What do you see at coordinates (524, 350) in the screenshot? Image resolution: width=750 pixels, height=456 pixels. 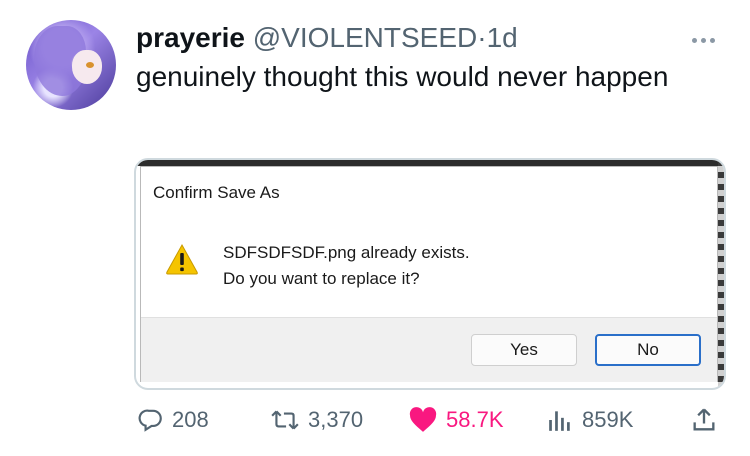 I see `yes-button: Yes` at bounding box center [524, 350].